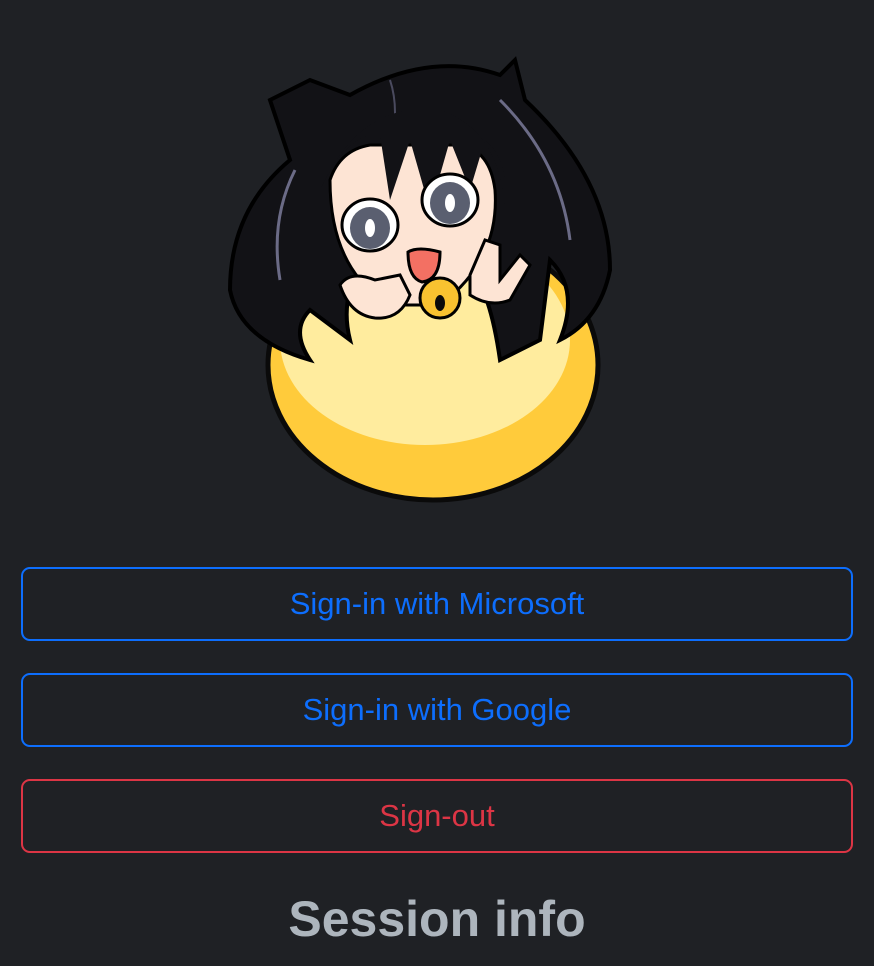 Image resolution: width=874 pixels, height=966 pixels. I want to click on sign-in-microsoft-label: Sign-in with Microsoft, so click(437, 603).